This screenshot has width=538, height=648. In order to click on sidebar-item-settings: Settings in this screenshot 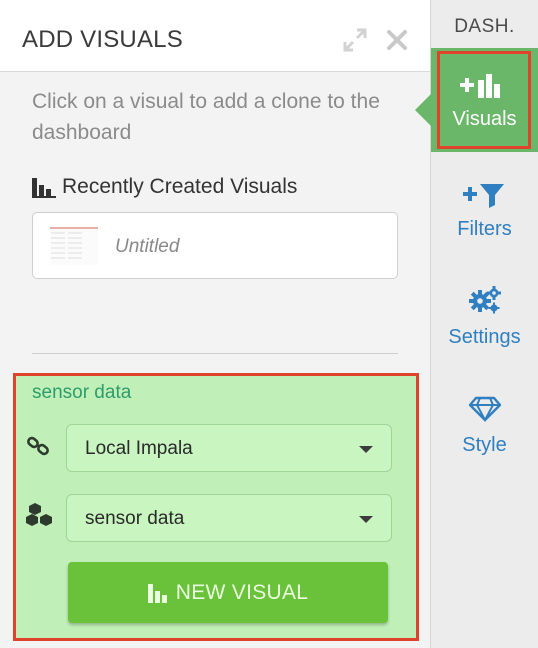, I will do `click(484, 322)`.